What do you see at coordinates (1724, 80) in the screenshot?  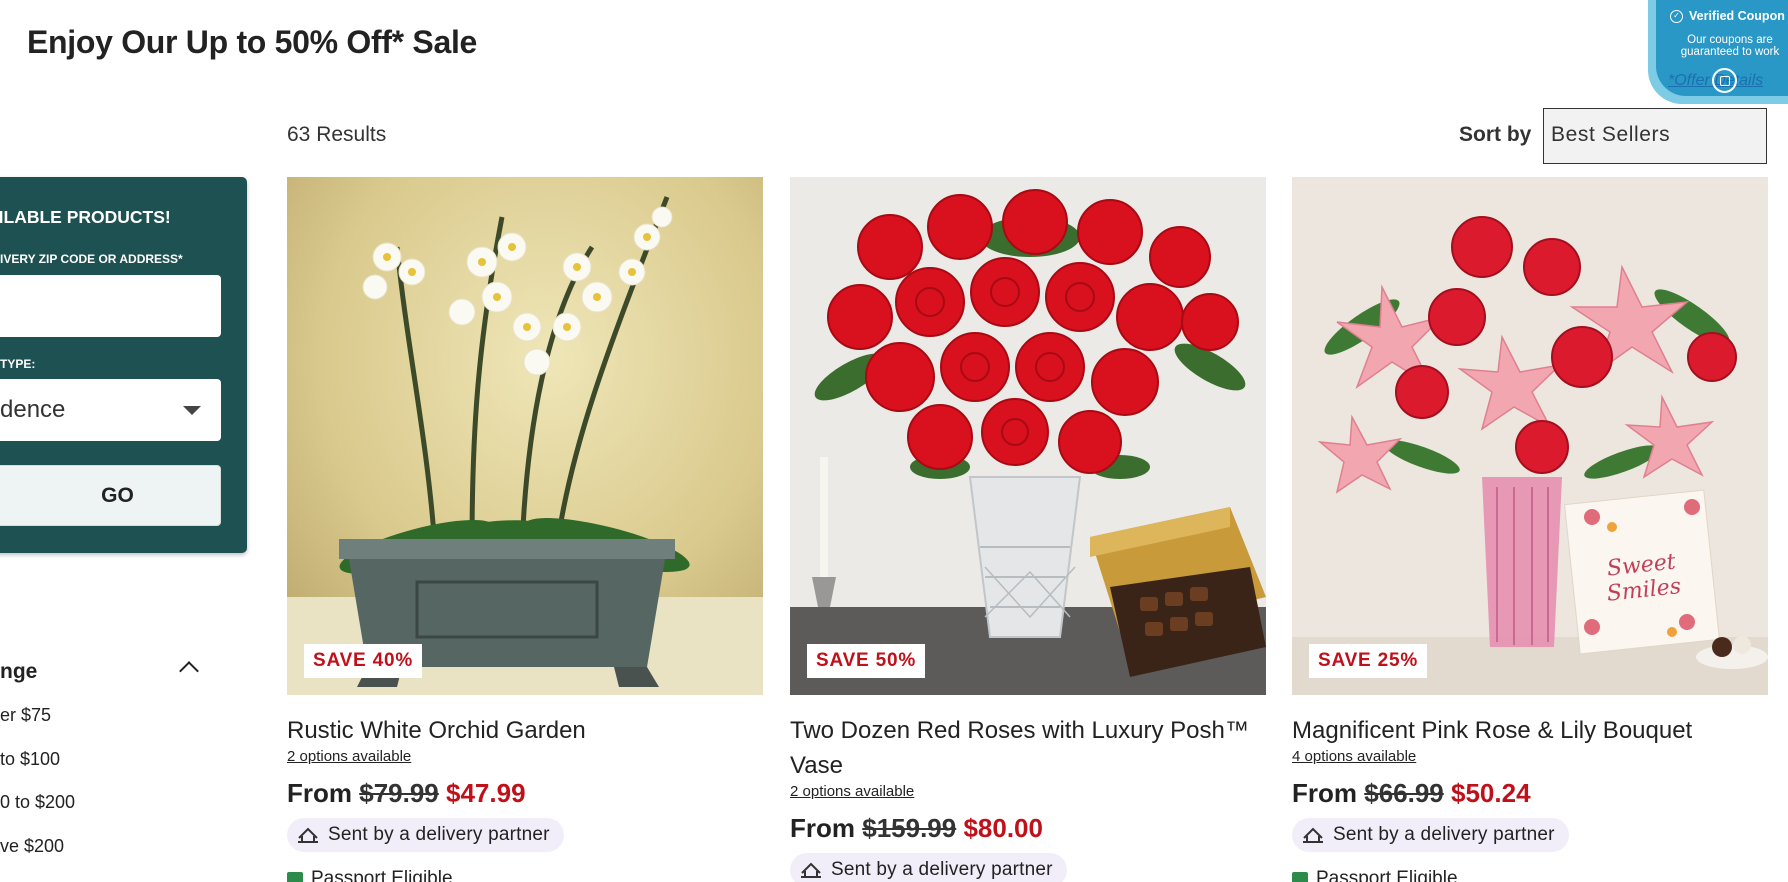 I see `cursor-icon` at bounding box center [1724, 80].